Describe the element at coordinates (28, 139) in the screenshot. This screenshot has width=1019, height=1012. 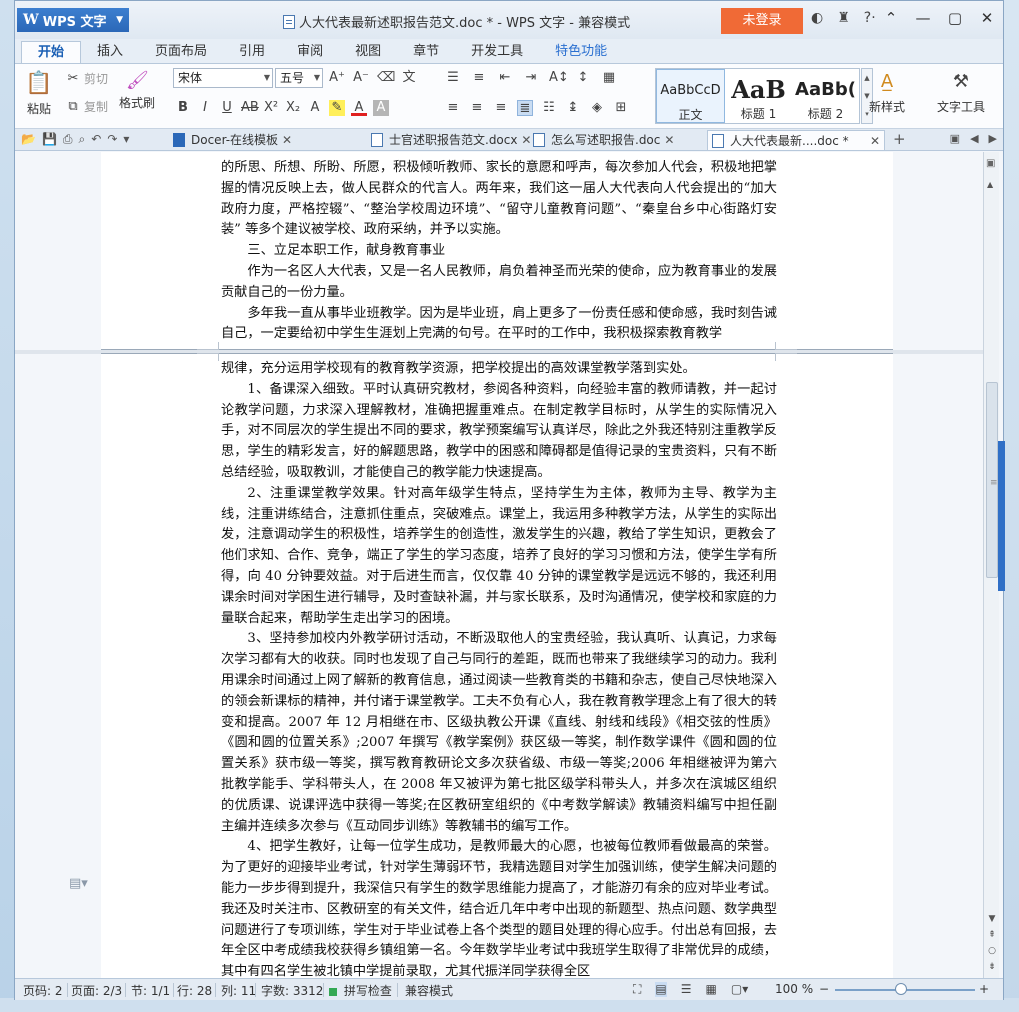
I see `open-icon: 📂` at that location.